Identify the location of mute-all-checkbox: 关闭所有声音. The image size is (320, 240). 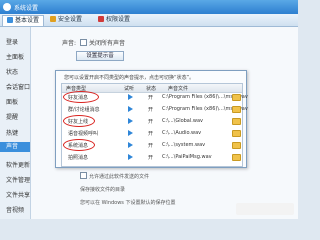
(102, 42).